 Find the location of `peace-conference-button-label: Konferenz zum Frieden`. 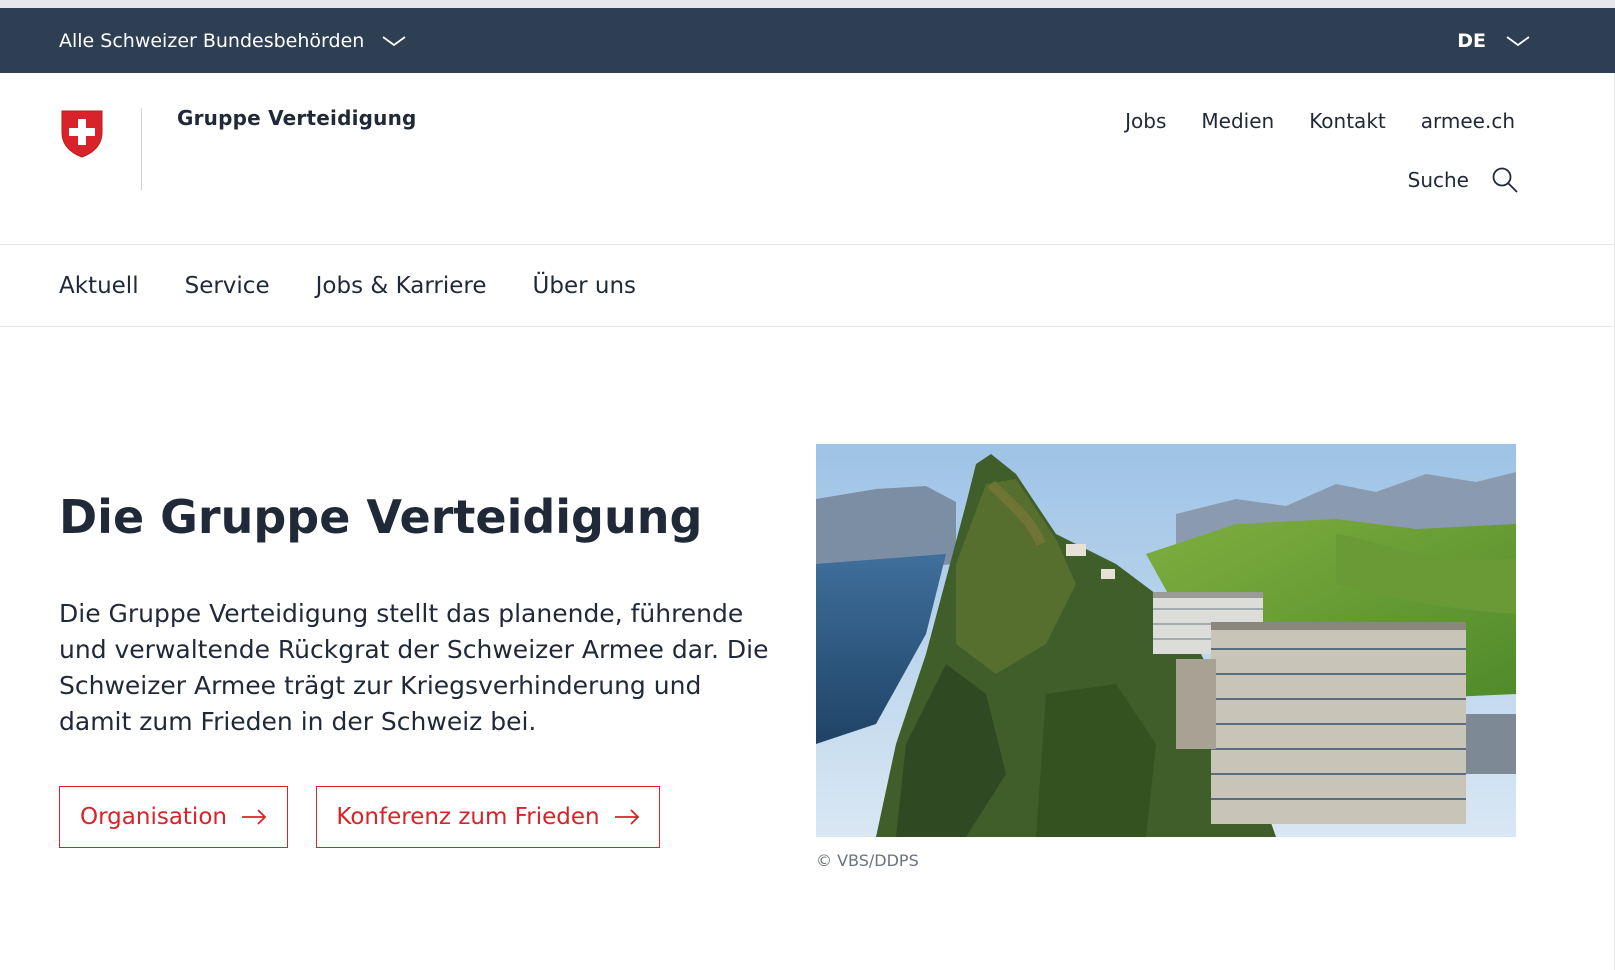

peace-conference-button-label: Konferenz zum Frieden is located at coordinates (468, 817).